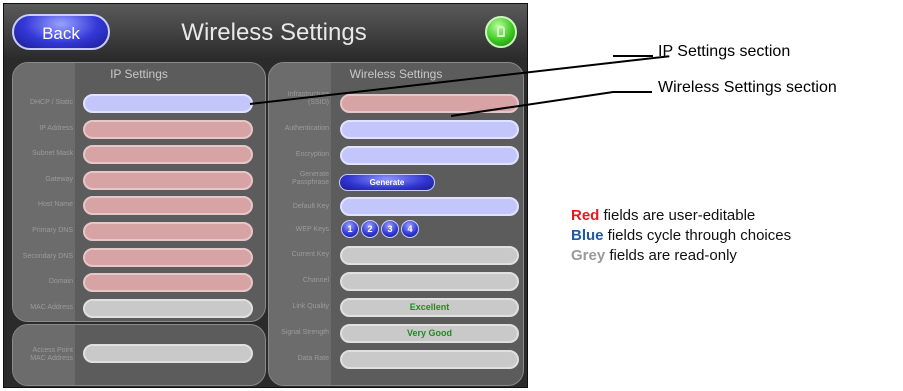  Describe the element at coordinates (429, 333) in the screenshot. I see `signal-strength-field: Very Good` at that location.